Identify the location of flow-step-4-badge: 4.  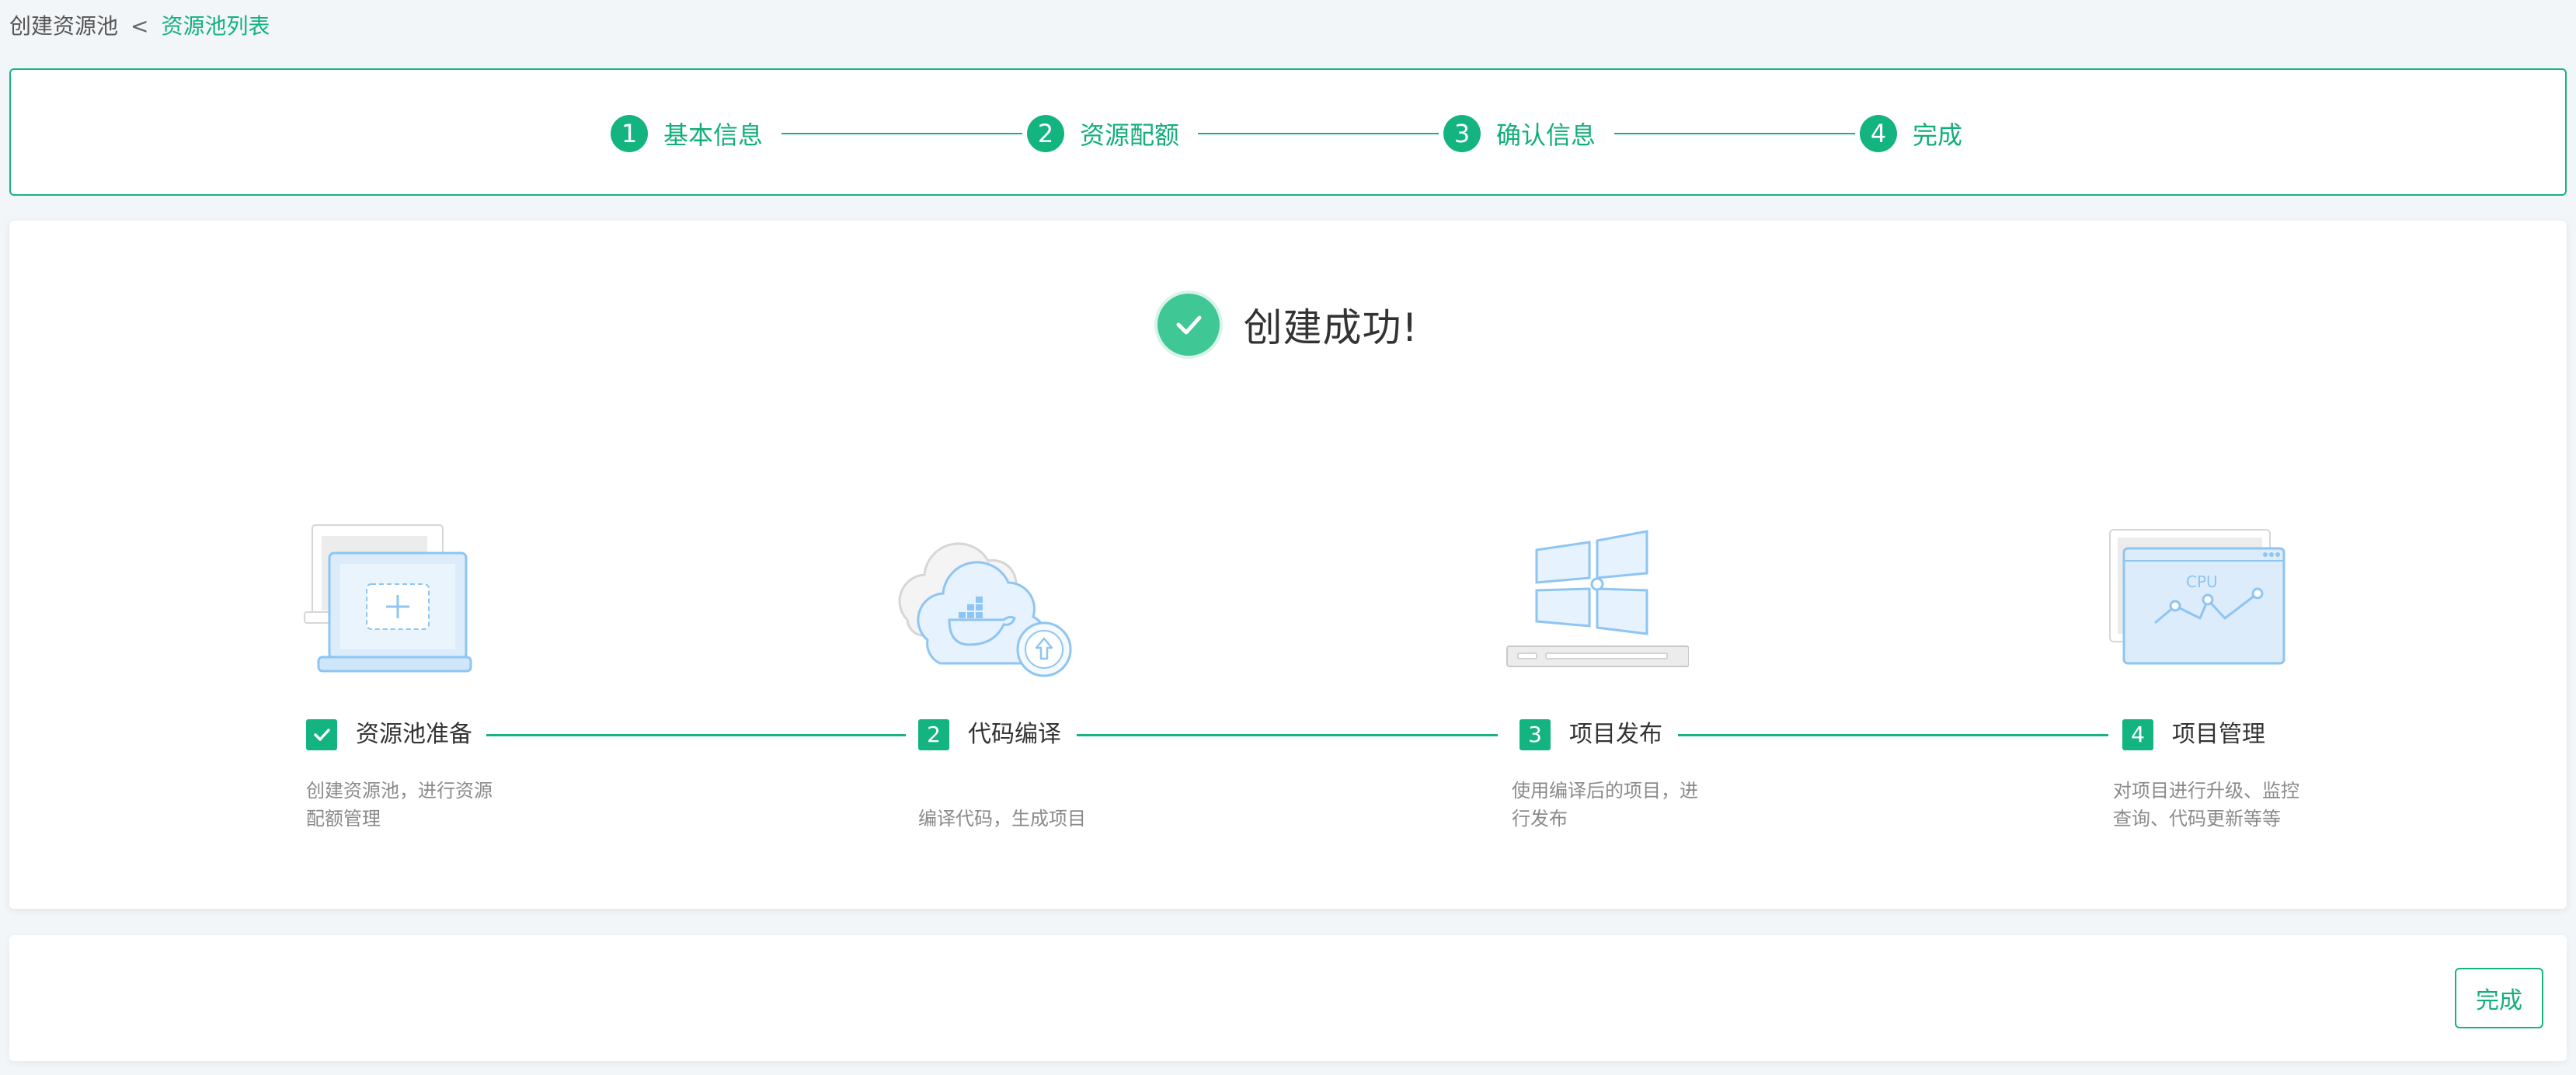
(2137, 734).